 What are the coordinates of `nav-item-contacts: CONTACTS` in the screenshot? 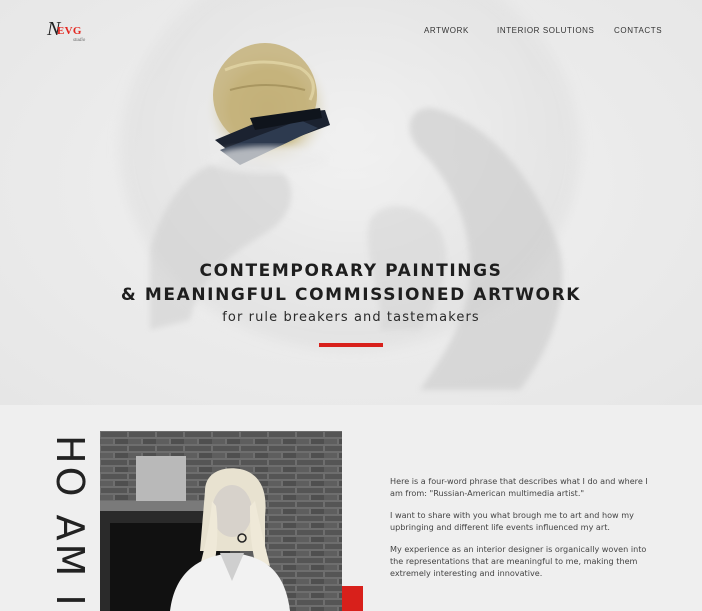 It's located at (638, 30).